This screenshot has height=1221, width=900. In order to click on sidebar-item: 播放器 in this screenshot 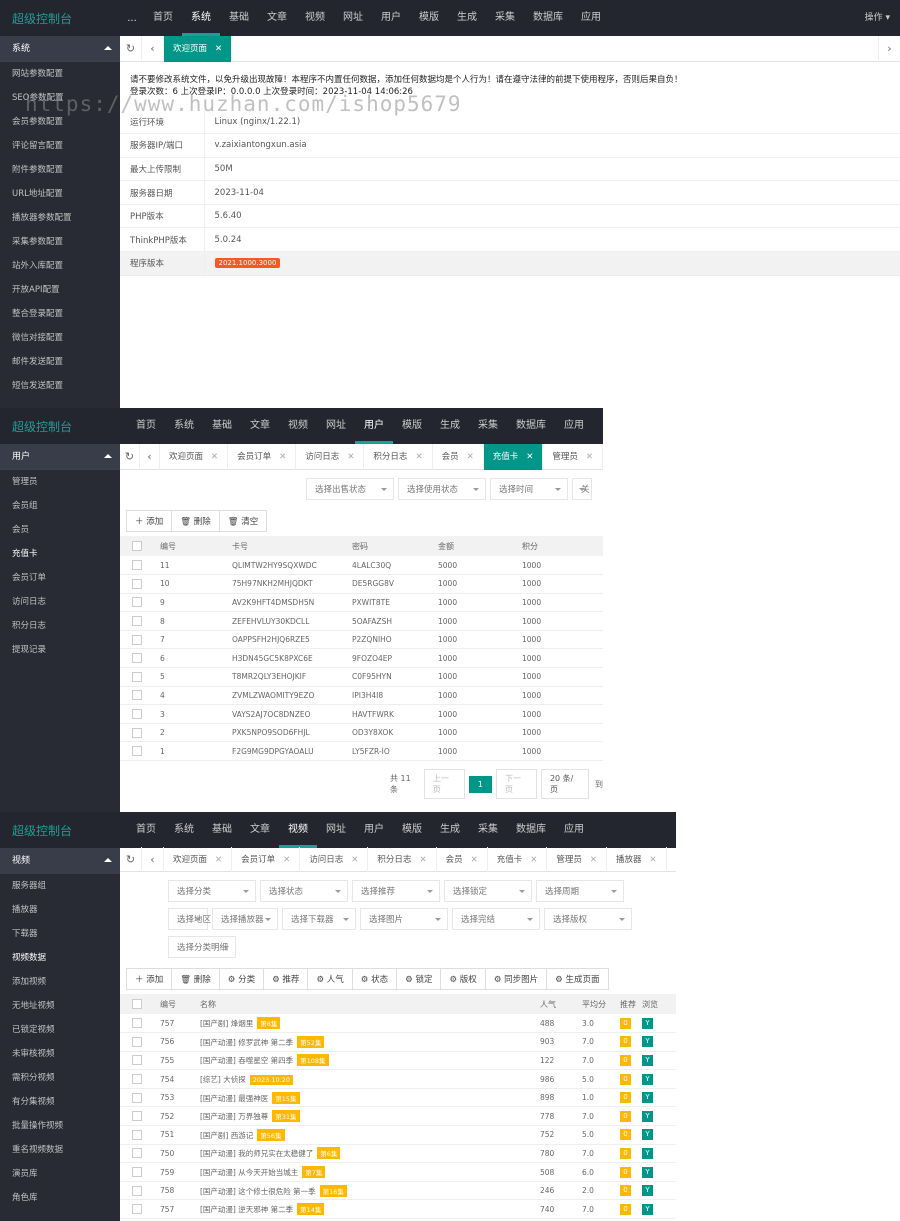, I will do `click(60, 910)`.